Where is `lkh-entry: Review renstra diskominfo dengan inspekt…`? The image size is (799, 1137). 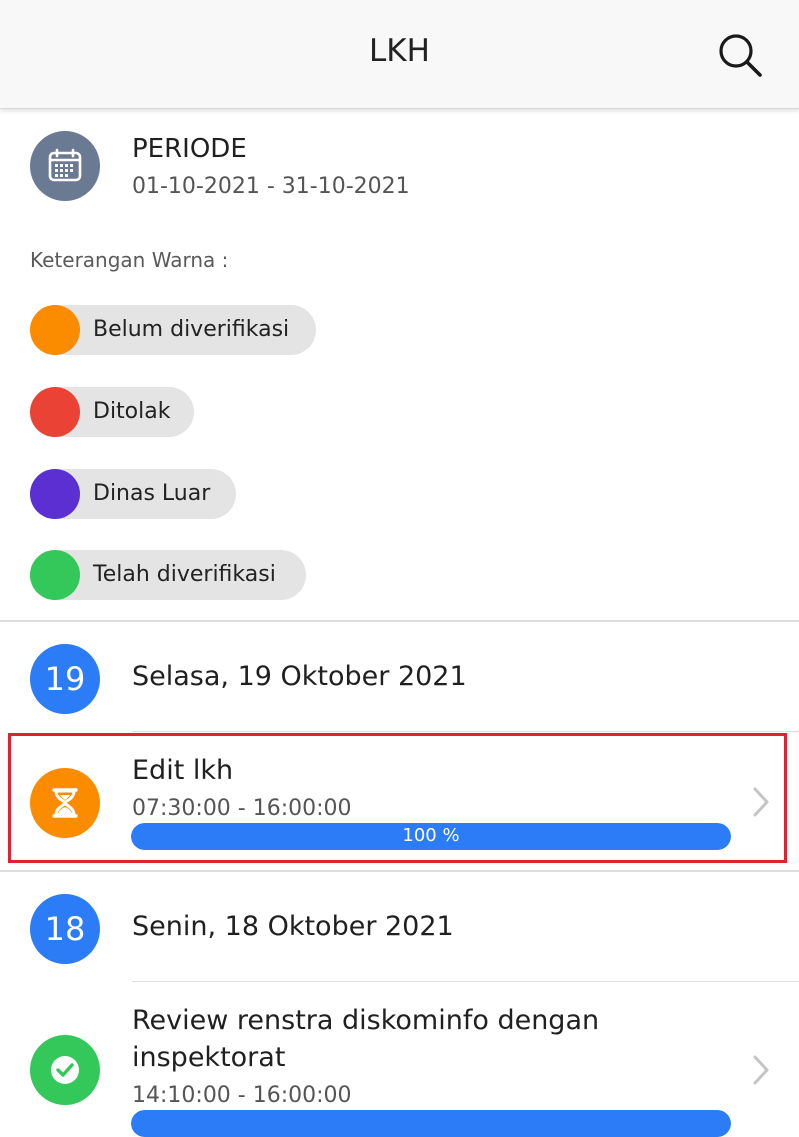 lkh-entry: Review renstra diskominfo dengan inspekt… is located at coordinates (399, 1060).